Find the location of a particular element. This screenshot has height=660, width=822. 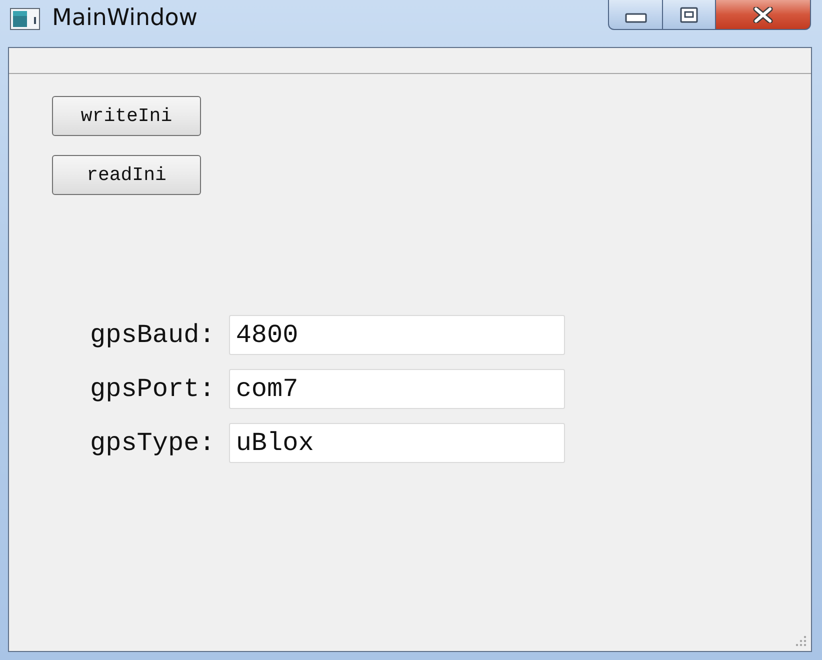

text-field: 4800 is located at coordinates (396, 335).